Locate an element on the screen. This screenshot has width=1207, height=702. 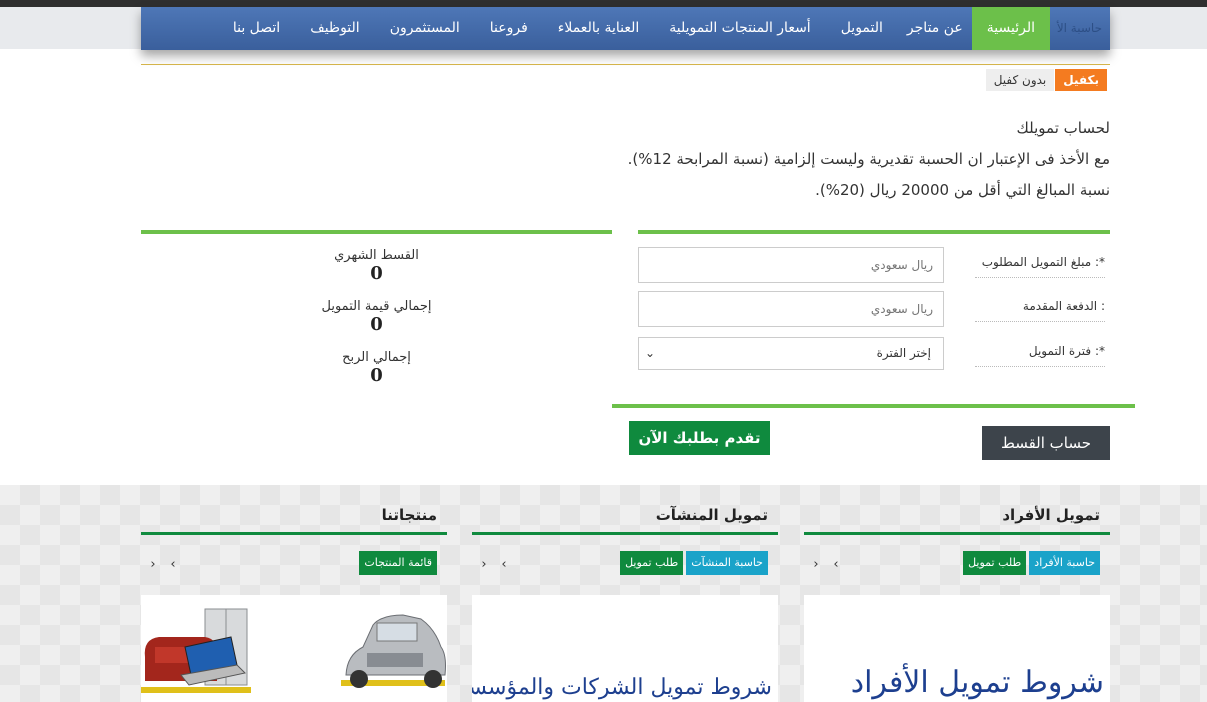
companies-calculator-button: حاسبة المنشآت is located at coordinates (727, 563).